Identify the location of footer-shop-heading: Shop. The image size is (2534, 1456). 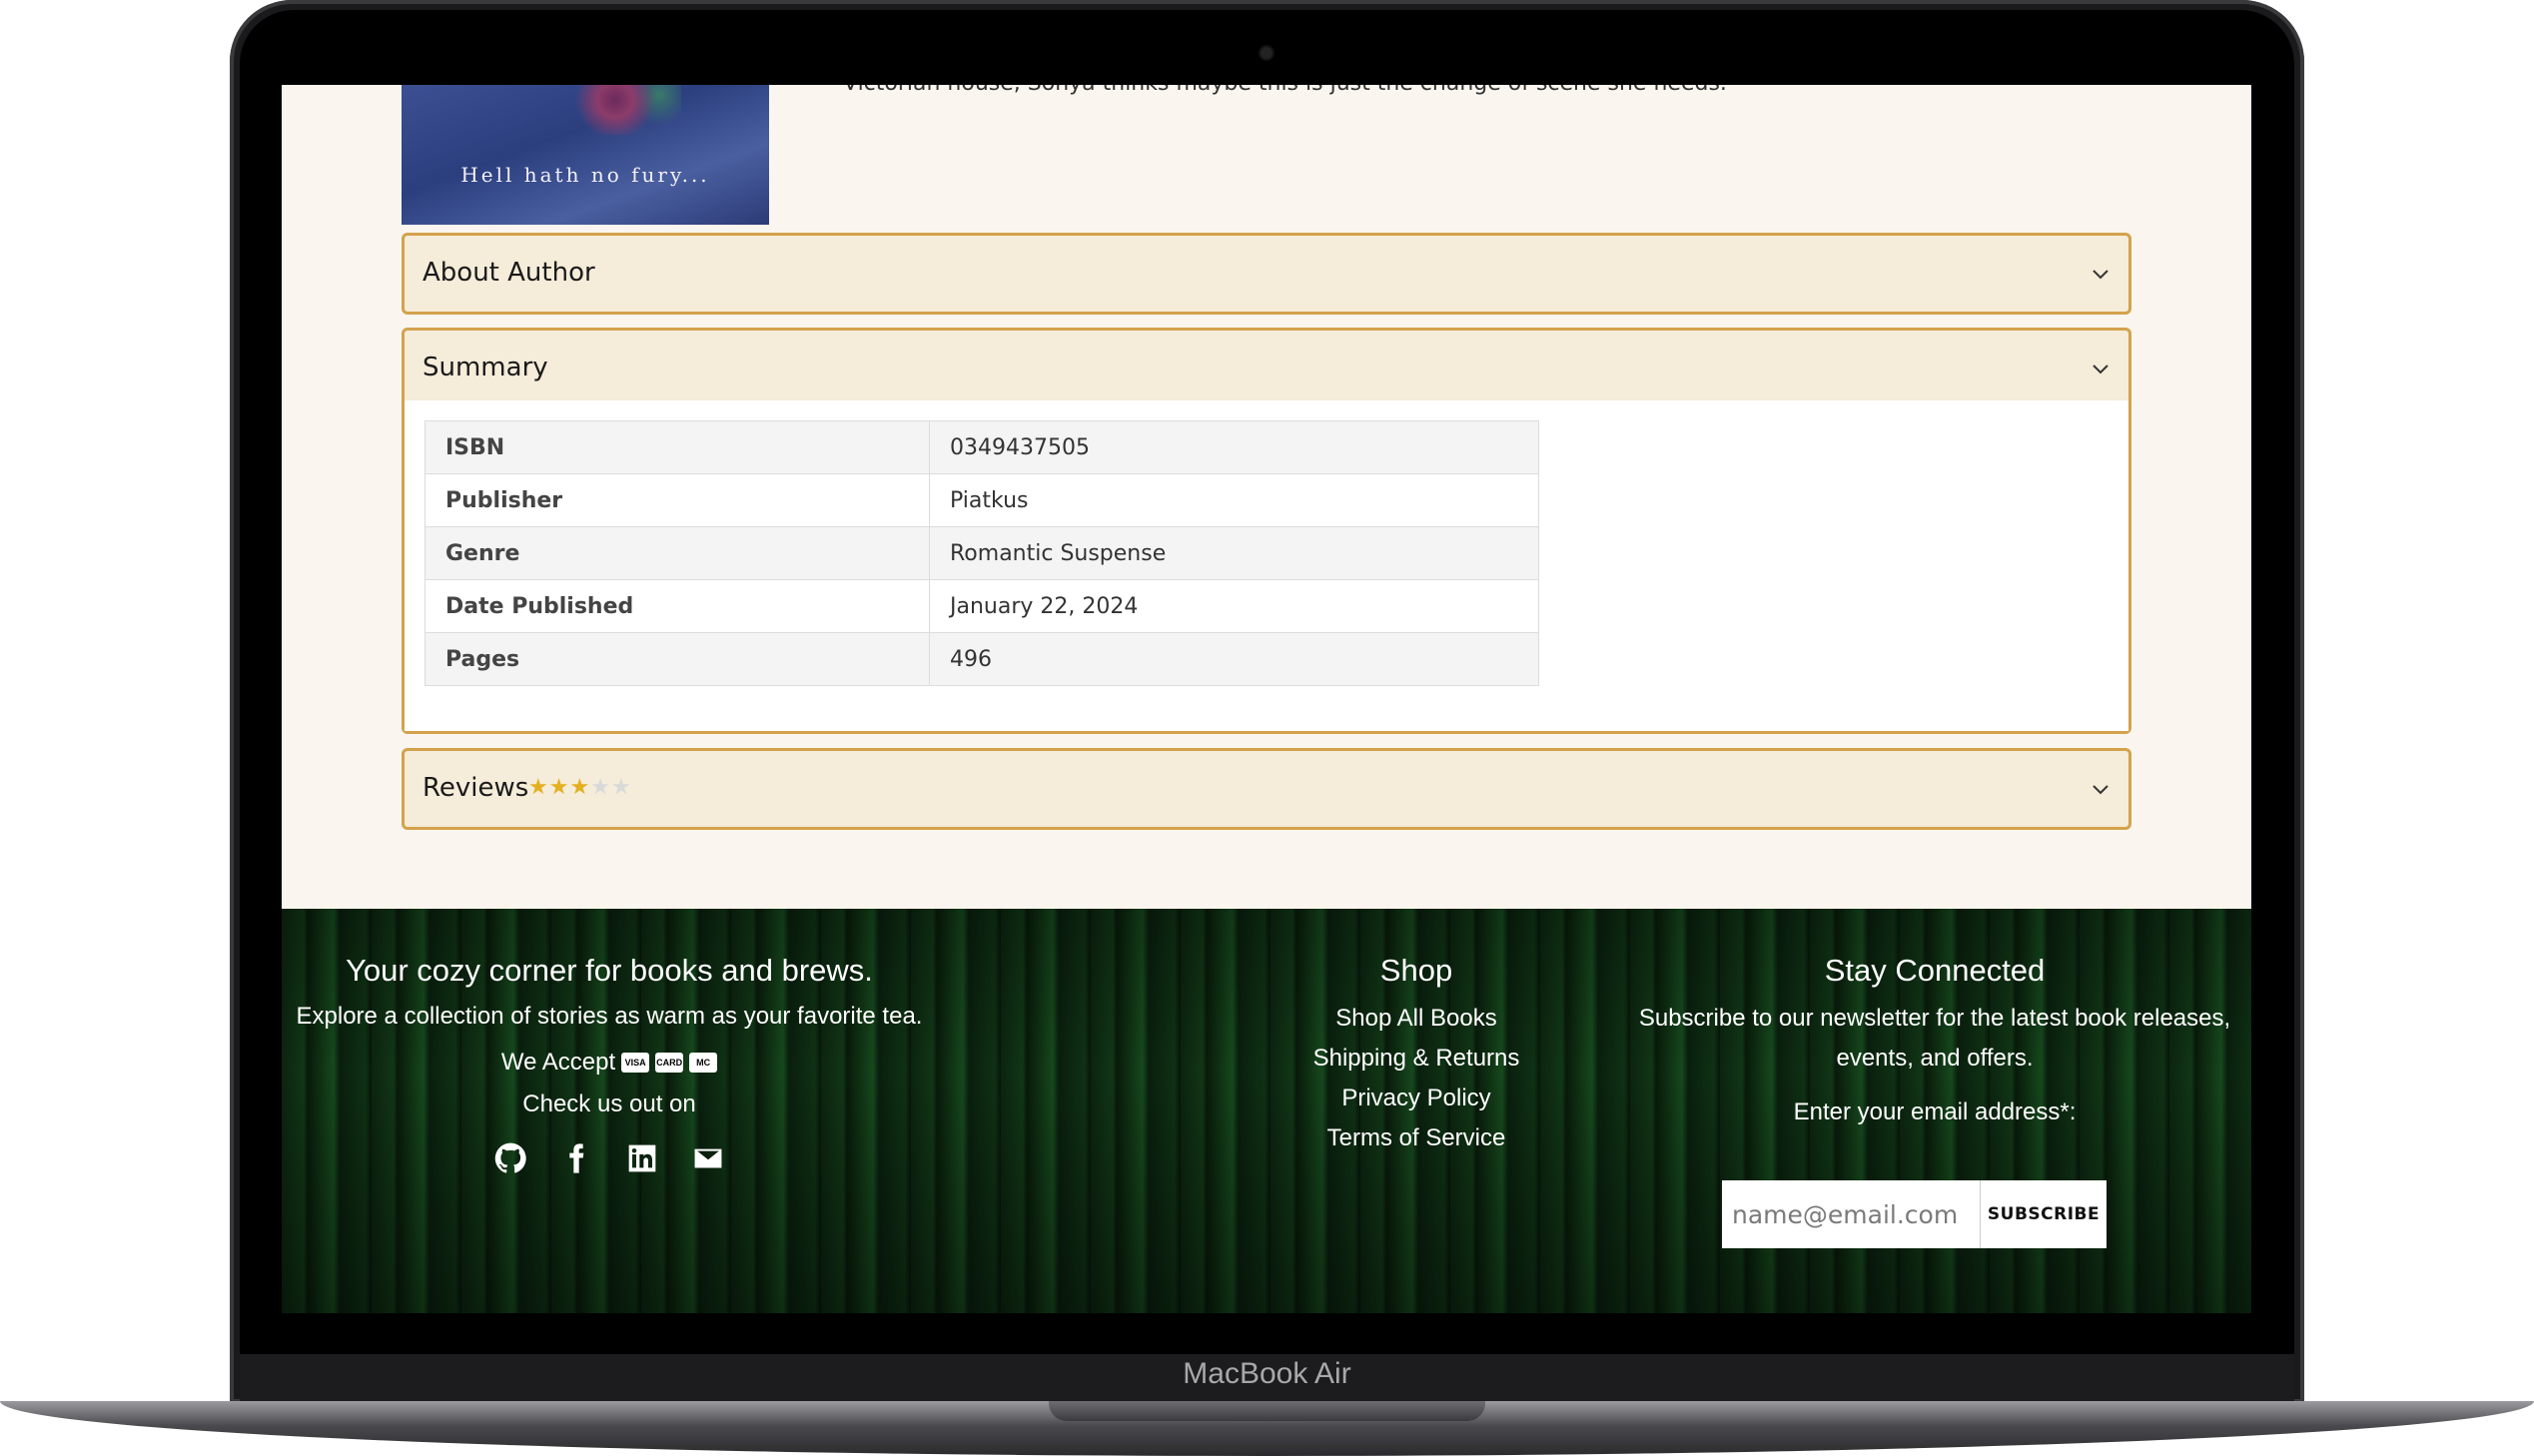
(1416, 971).